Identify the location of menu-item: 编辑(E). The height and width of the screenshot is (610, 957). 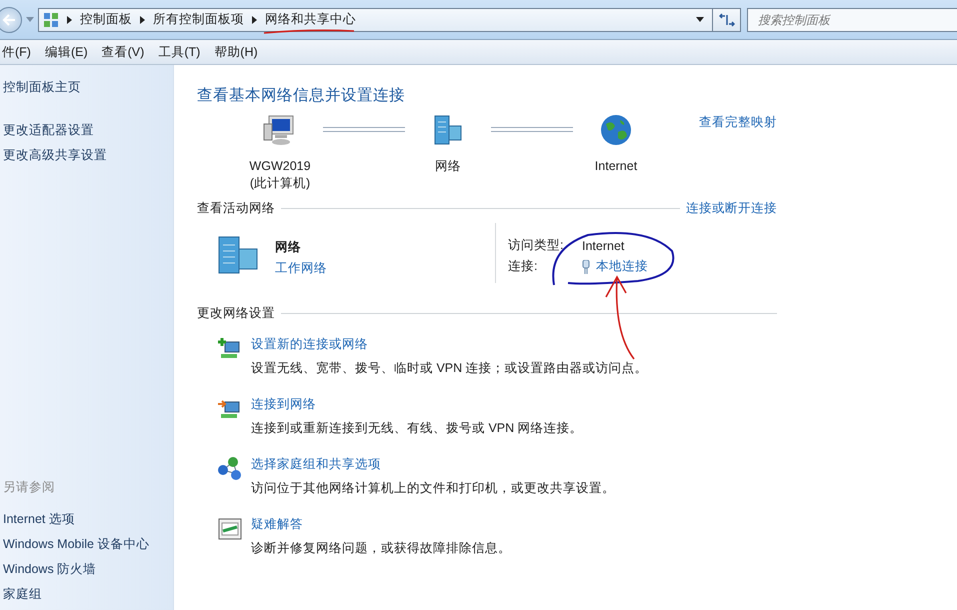
(66, 52).